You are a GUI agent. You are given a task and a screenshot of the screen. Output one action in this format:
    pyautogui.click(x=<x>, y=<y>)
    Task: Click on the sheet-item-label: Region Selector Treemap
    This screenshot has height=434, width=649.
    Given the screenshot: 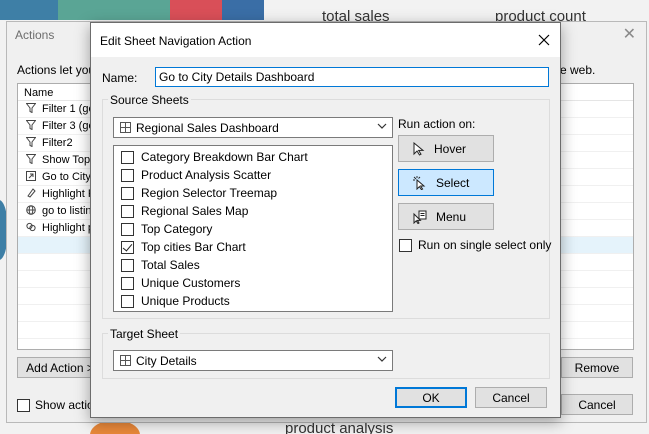 What is the action you would take?
    pyautogui.click(x=209, y=193)
    